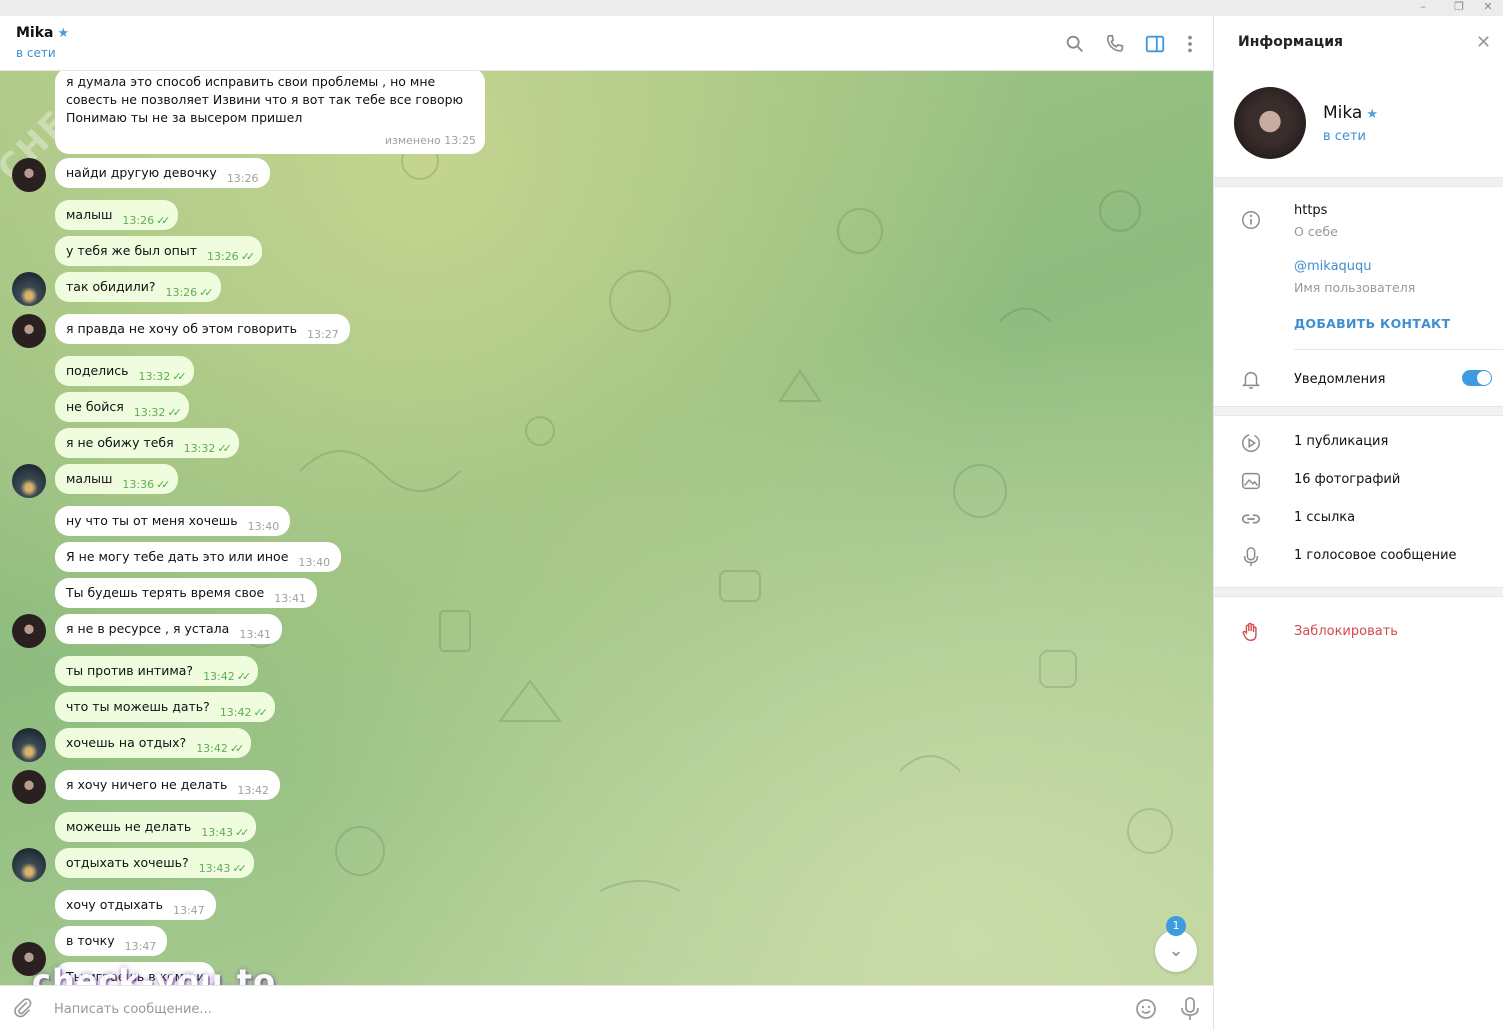  Describe the element at coordinates (154, 863) in the screenshot. I see `outgoing-message: отдыхать хочешь? 13:43 ✓✓` at that location.